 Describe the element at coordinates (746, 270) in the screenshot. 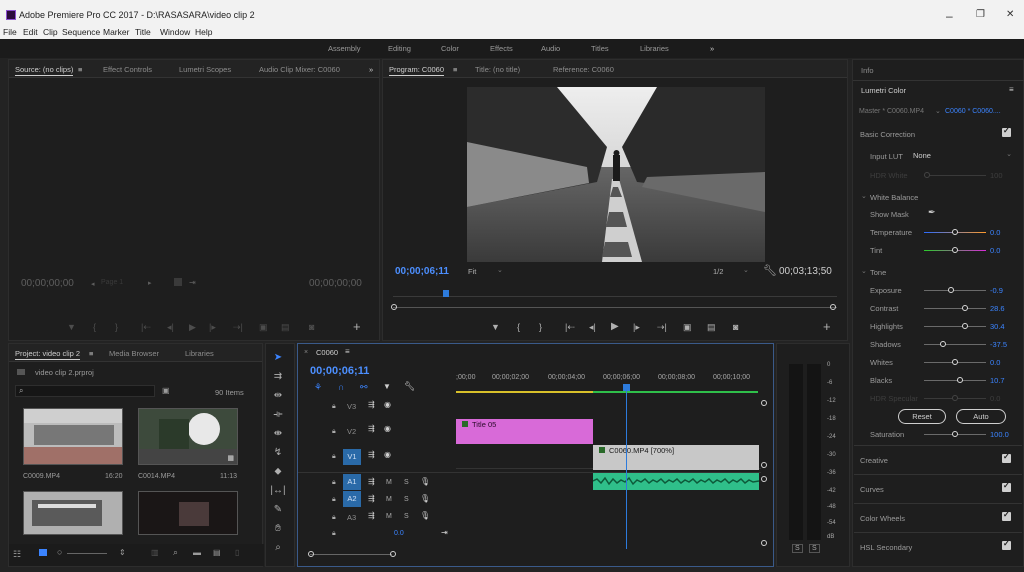

I see `resolution-chevron-down-icon: ⌄` at that location.